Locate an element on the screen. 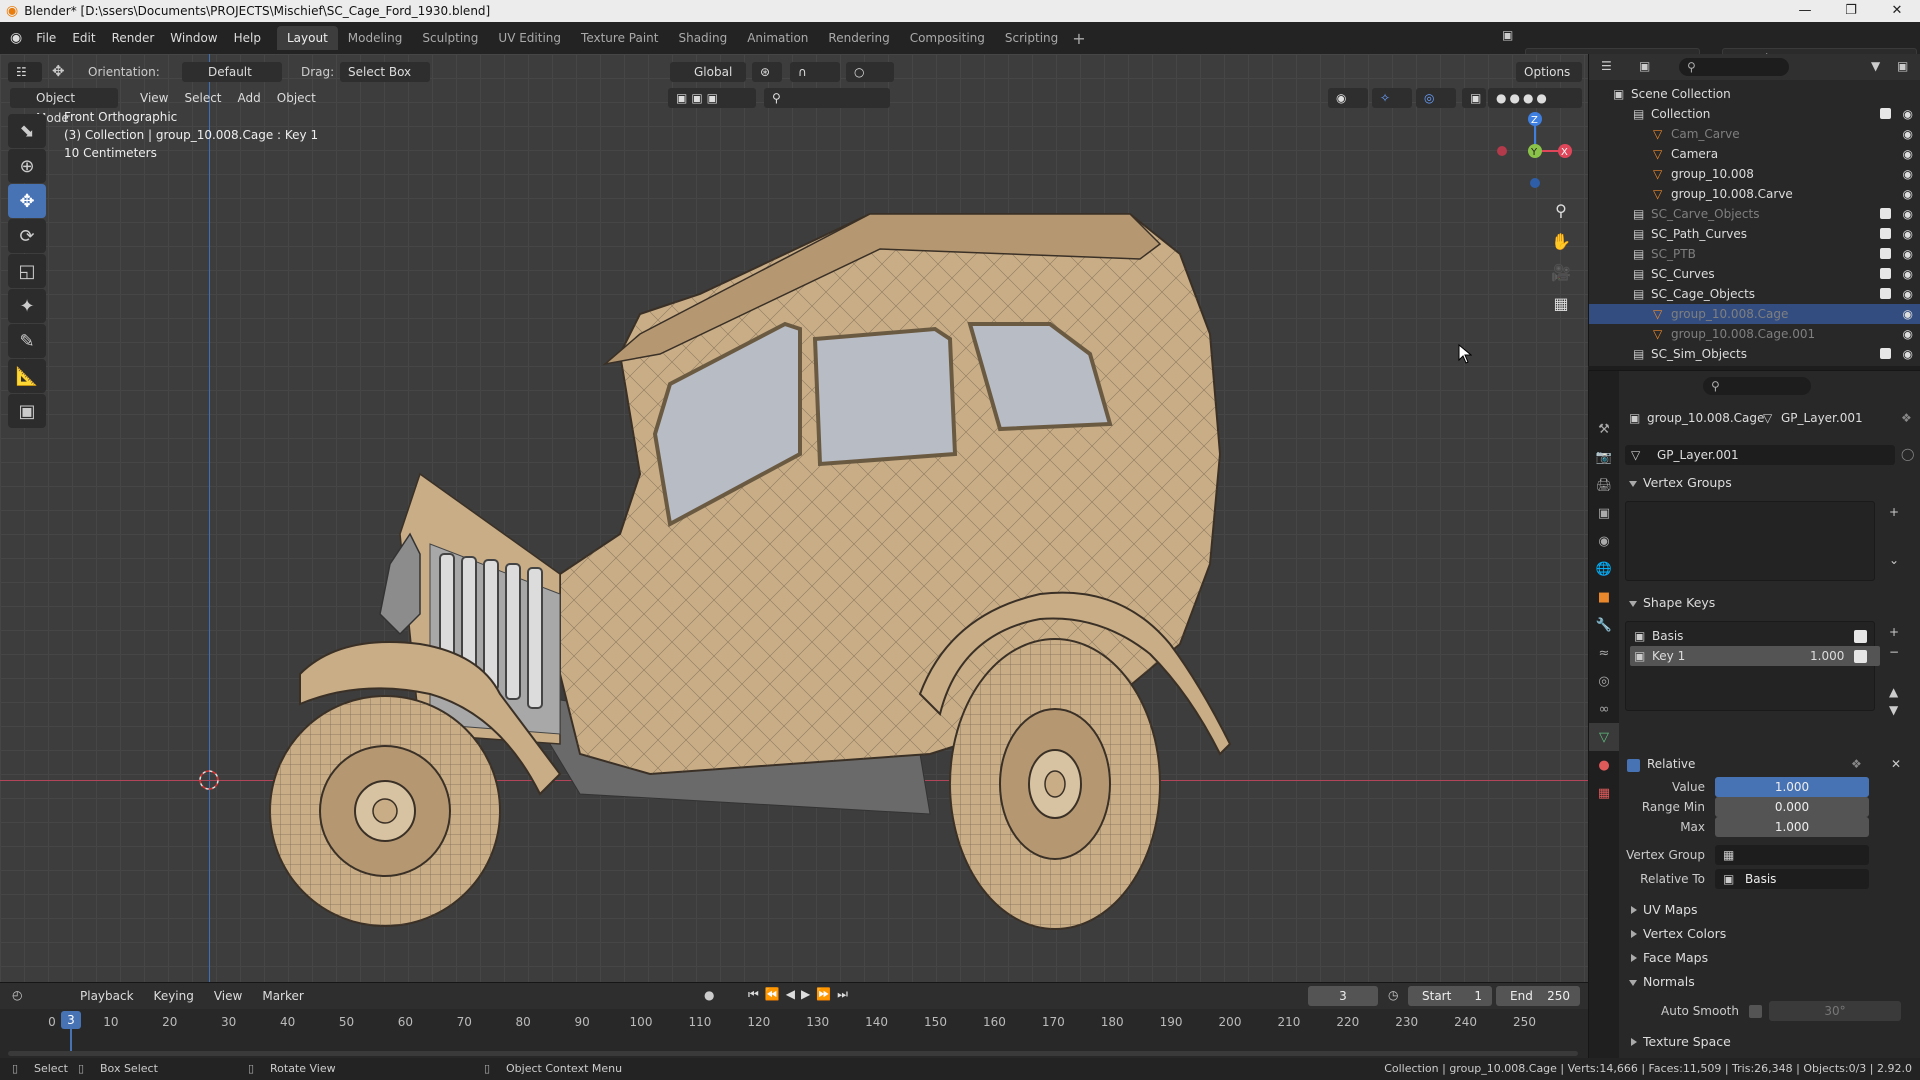 The height and width of the screenshot is (1080, 1920). range-min-field: 0.000 is located at coordinates (1792, 807).